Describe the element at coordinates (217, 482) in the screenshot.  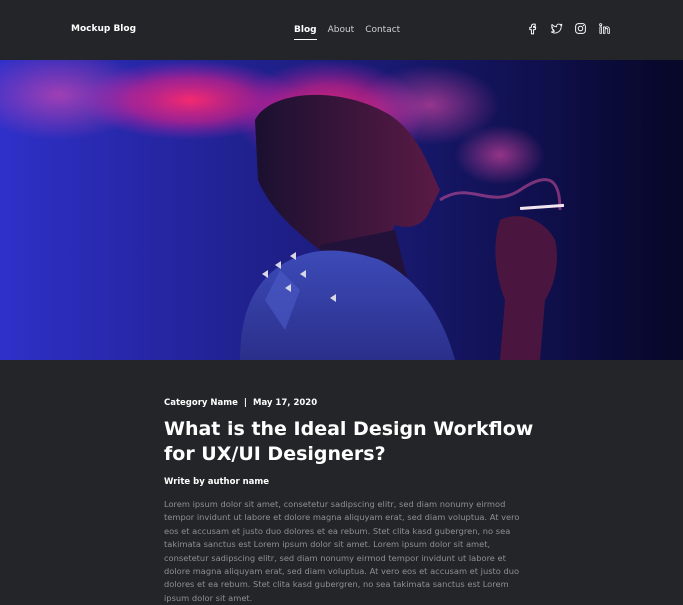
I see `article-author: Write by author name` at that location.